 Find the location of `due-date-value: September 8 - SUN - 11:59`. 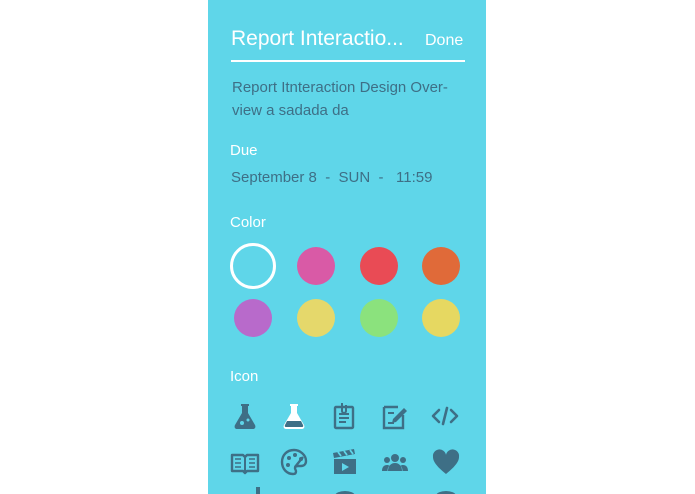

due-date-value: September 8 - SUN - 11:59 is located at coordinates (331, 177).